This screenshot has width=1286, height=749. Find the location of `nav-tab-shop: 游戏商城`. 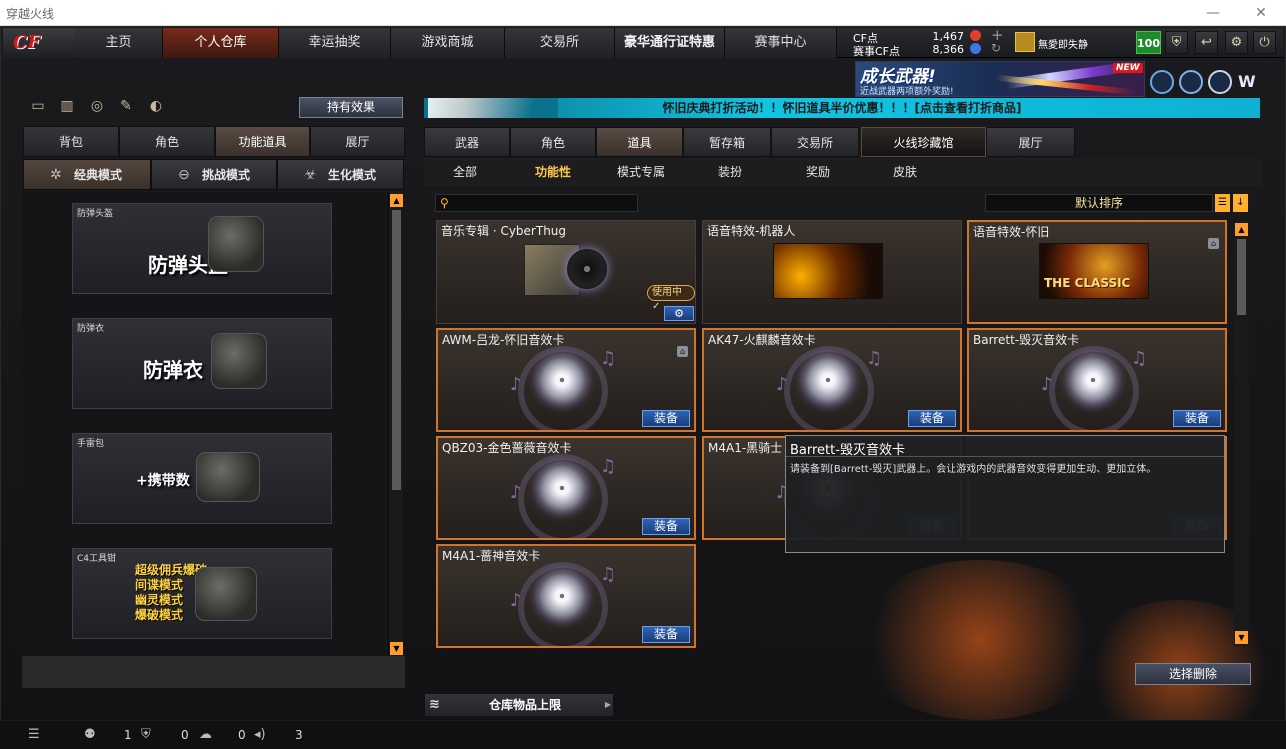

nav-tab-shop: 游戏商城 is located at coordinates (448, 43).